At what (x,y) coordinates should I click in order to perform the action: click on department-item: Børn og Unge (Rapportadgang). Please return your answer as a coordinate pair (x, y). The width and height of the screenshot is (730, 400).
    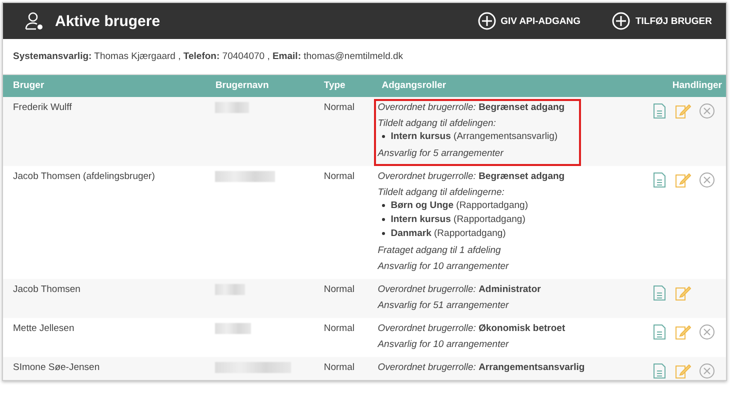
    Looking at the image, I should click on (459, 206).